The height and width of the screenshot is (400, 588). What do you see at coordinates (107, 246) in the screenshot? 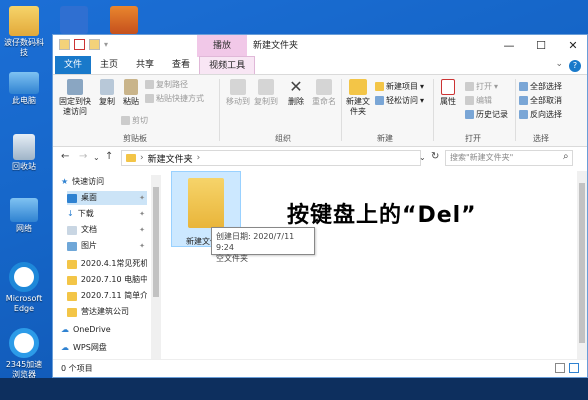
I see `sidebar-item-pictures: 图片 ✦` at bounding box center [107, 246].